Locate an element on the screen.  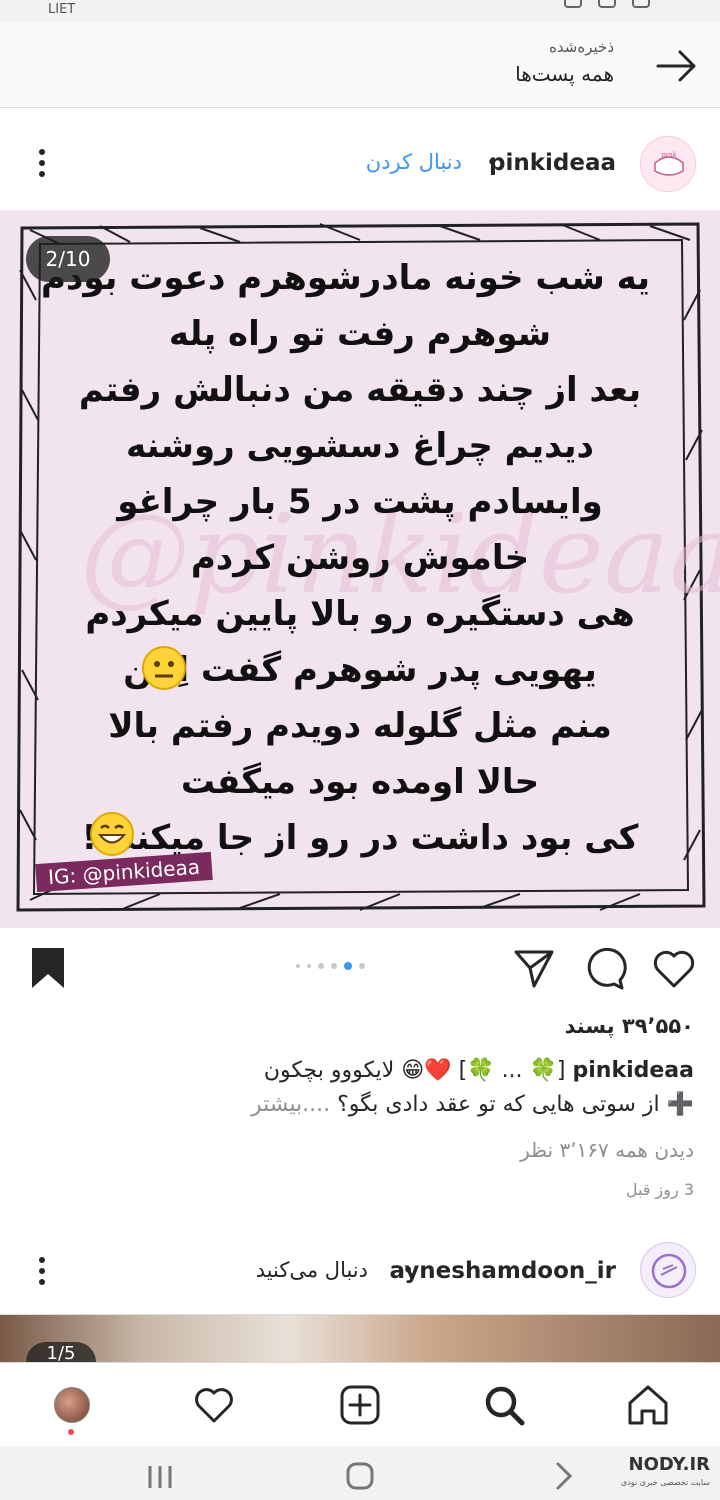
status-bar: LIET is located at coordinates (360, 11).